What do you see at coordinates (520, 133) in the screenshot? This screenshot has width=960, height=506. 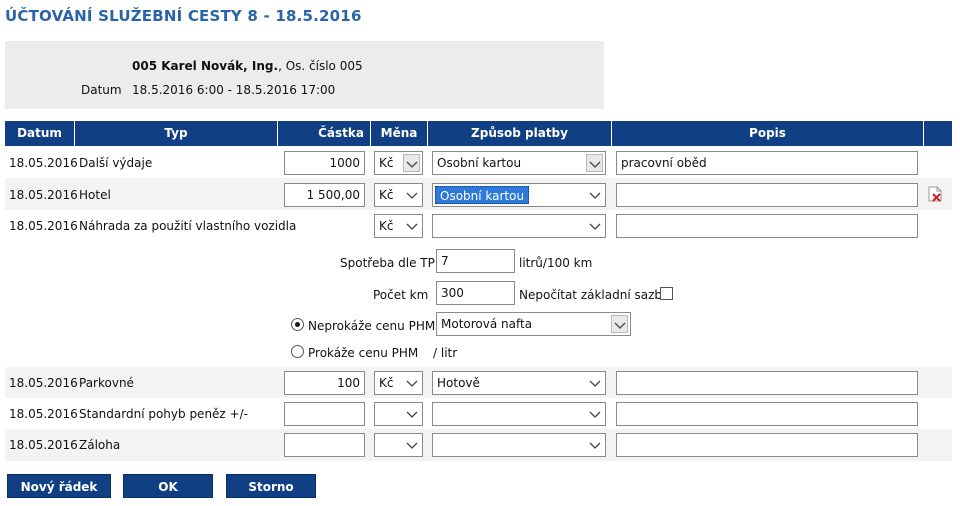 I see `header-payment: Způsob platby` at bounding box center [520, 133].